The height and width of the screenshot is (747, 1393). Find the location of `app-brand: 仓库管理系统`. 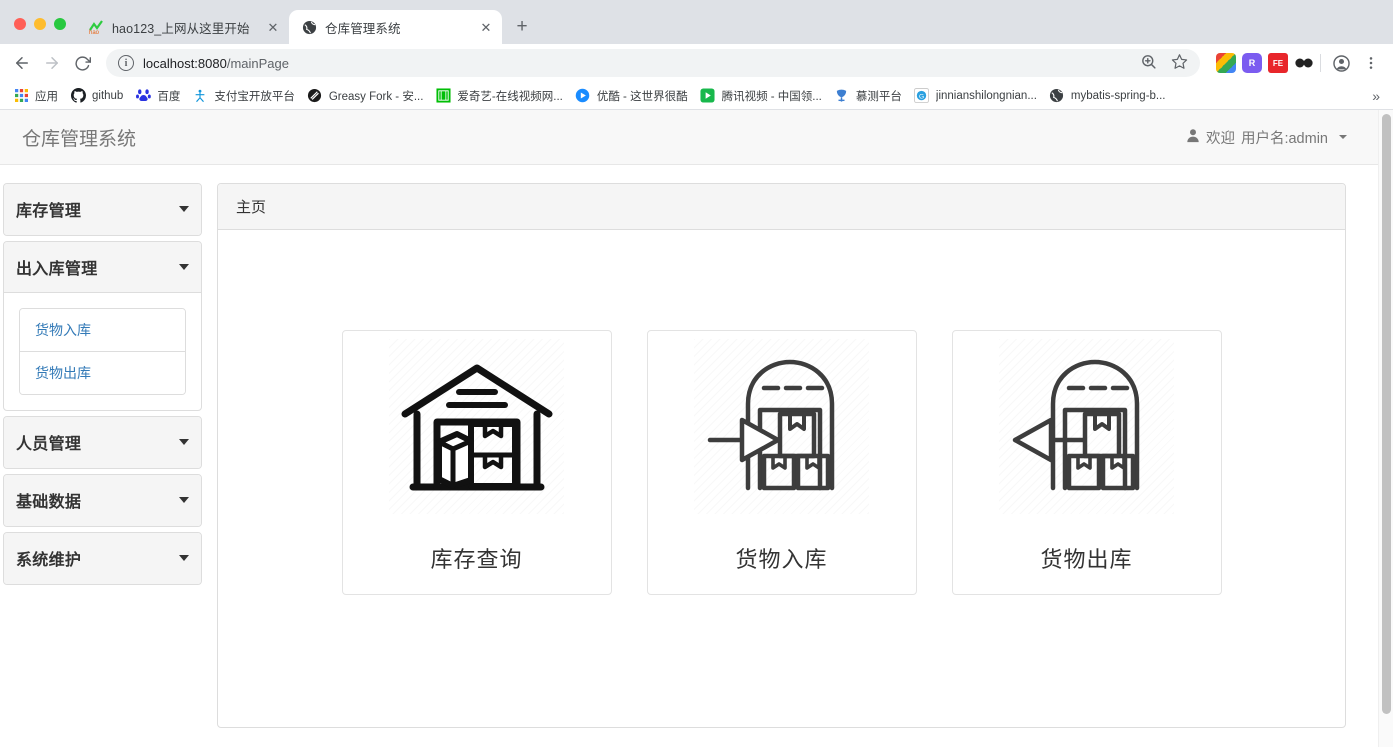

app-brand: 仓库管理系统 is located at coordinates (75, 137).